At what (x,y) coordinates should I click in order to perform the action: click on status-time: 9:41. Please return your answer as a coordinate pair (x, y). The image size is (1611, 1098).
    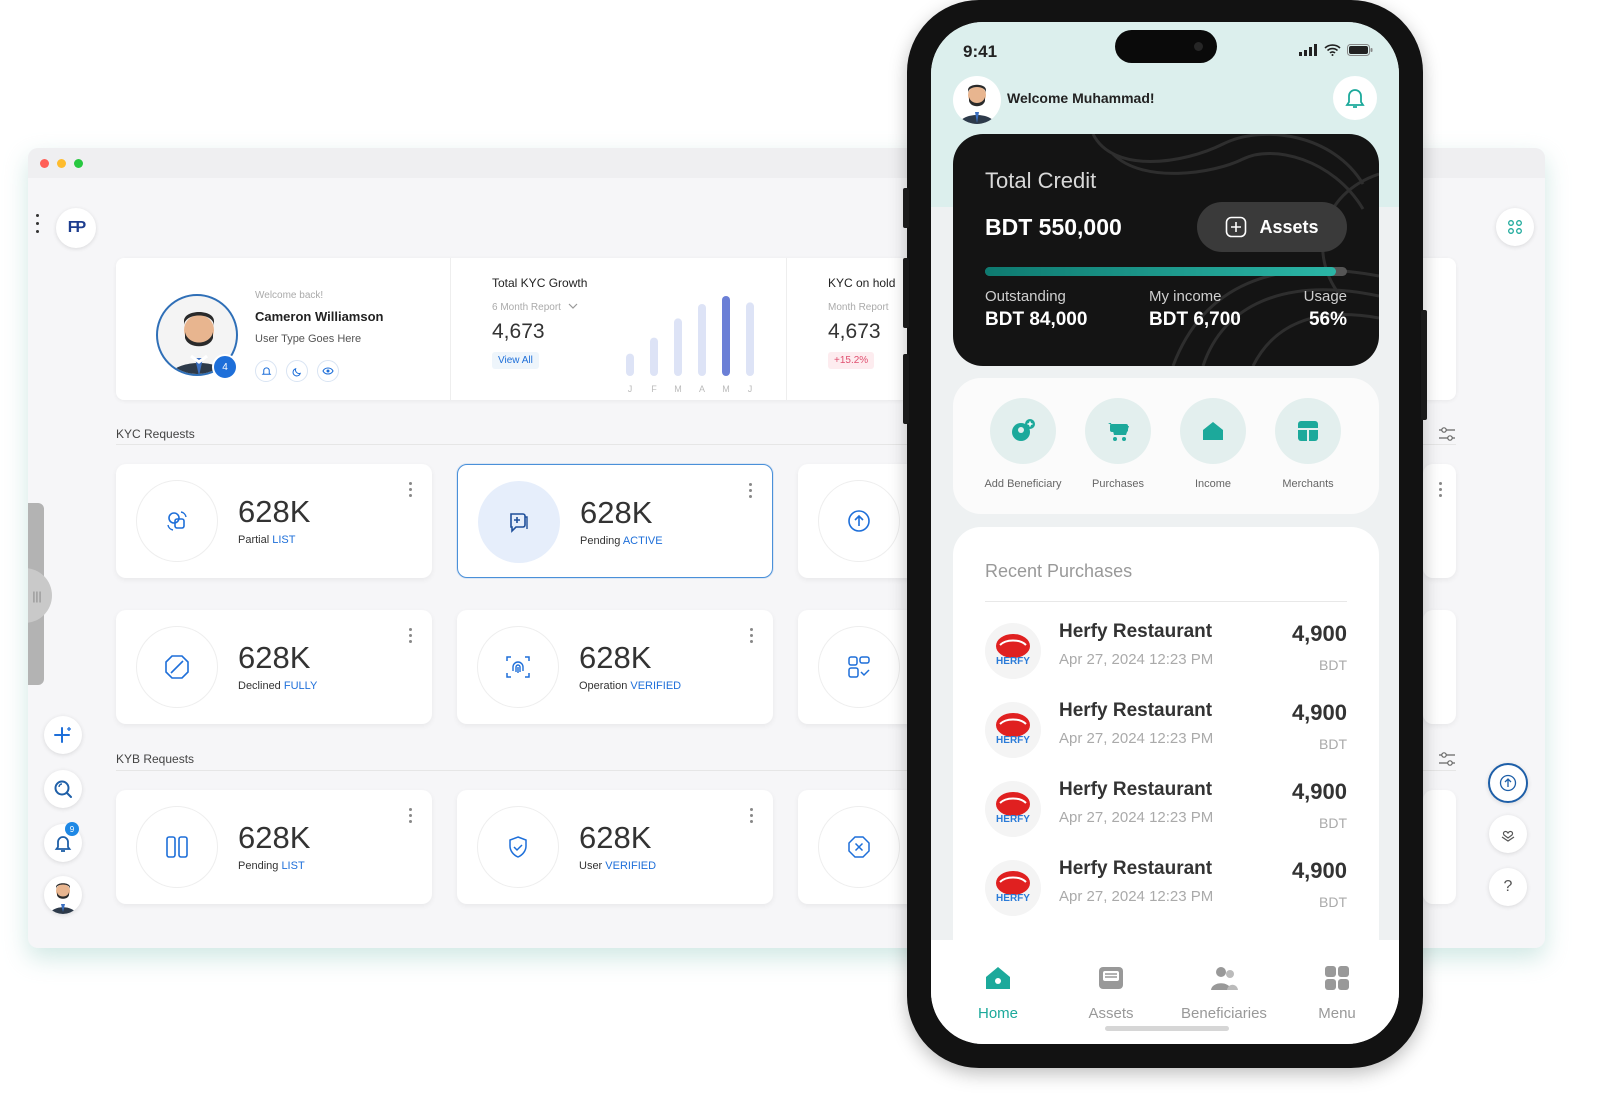
    Looking at the image, I should click on (980, 51).